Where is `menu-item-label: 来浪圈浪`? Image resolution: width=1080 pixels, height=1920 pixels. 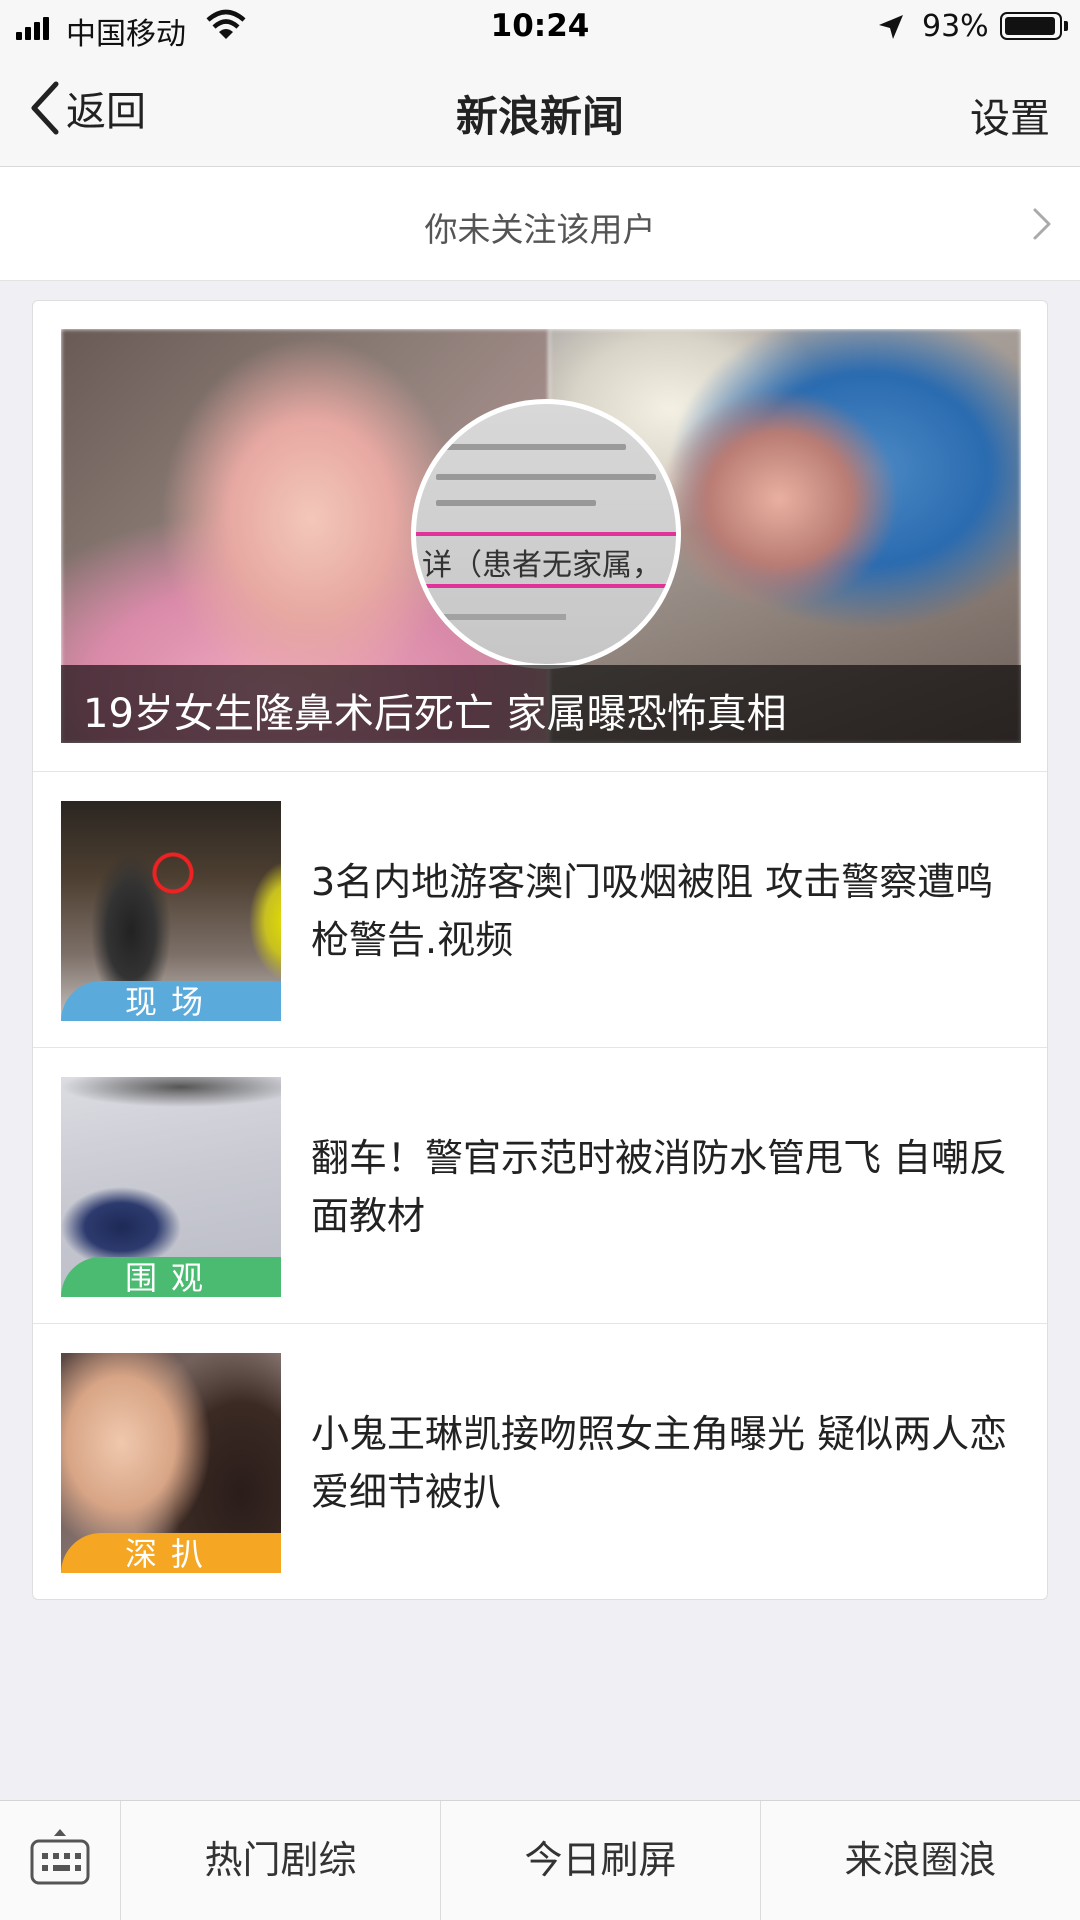 menu-item-label: 来浪圈浪 is located at coordinates (920, 1860).